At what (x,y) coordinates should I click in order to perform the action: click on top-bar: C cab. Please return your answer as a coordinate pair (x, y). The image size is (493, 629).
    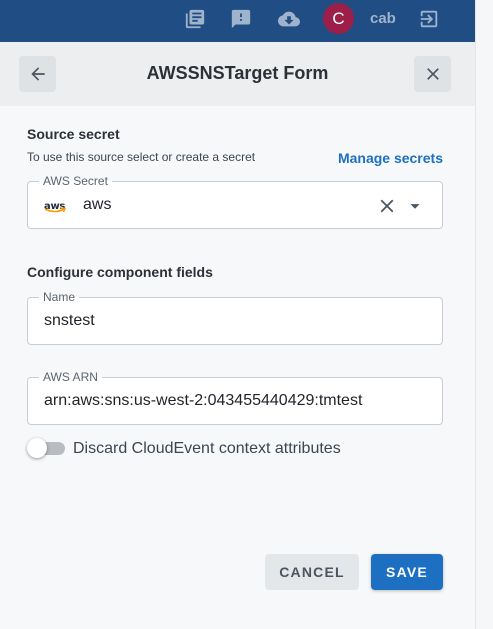
    Looking at the image, I should click on (237, 21).